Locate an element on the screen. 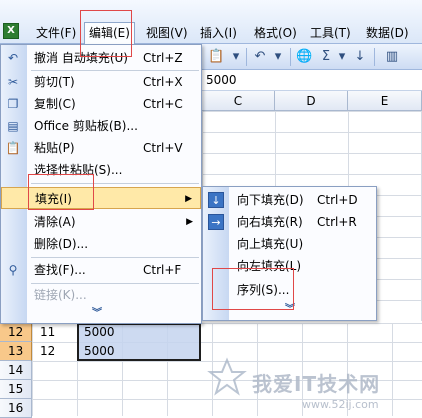 This screenshot has height=418, width=422. menu-item-shortcut: Ctrl+Z is located at coordinates (163, 58).